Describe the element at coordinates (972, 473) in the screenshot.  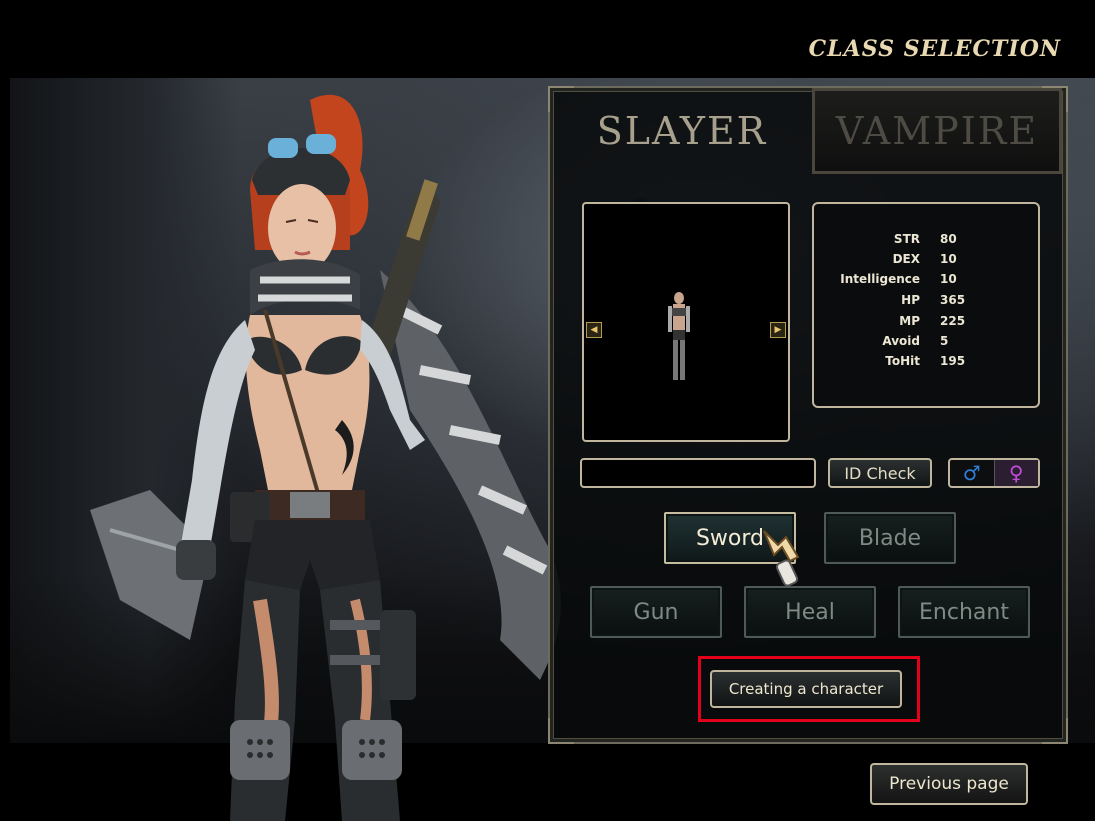
I see `male-symbol-icon: ♂` at that location.